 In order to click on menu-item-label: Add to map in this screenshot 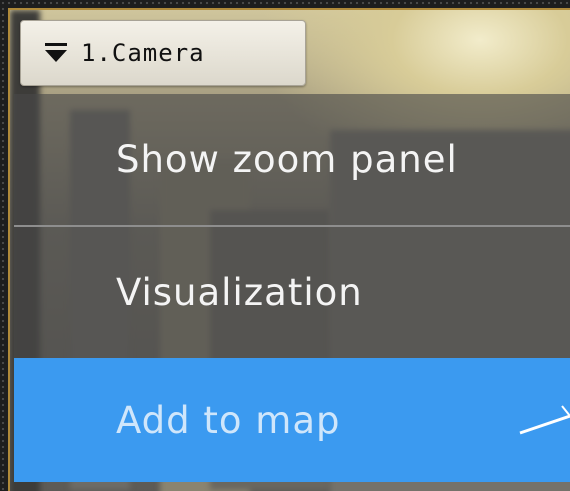, I will do `click(228, 420)`.